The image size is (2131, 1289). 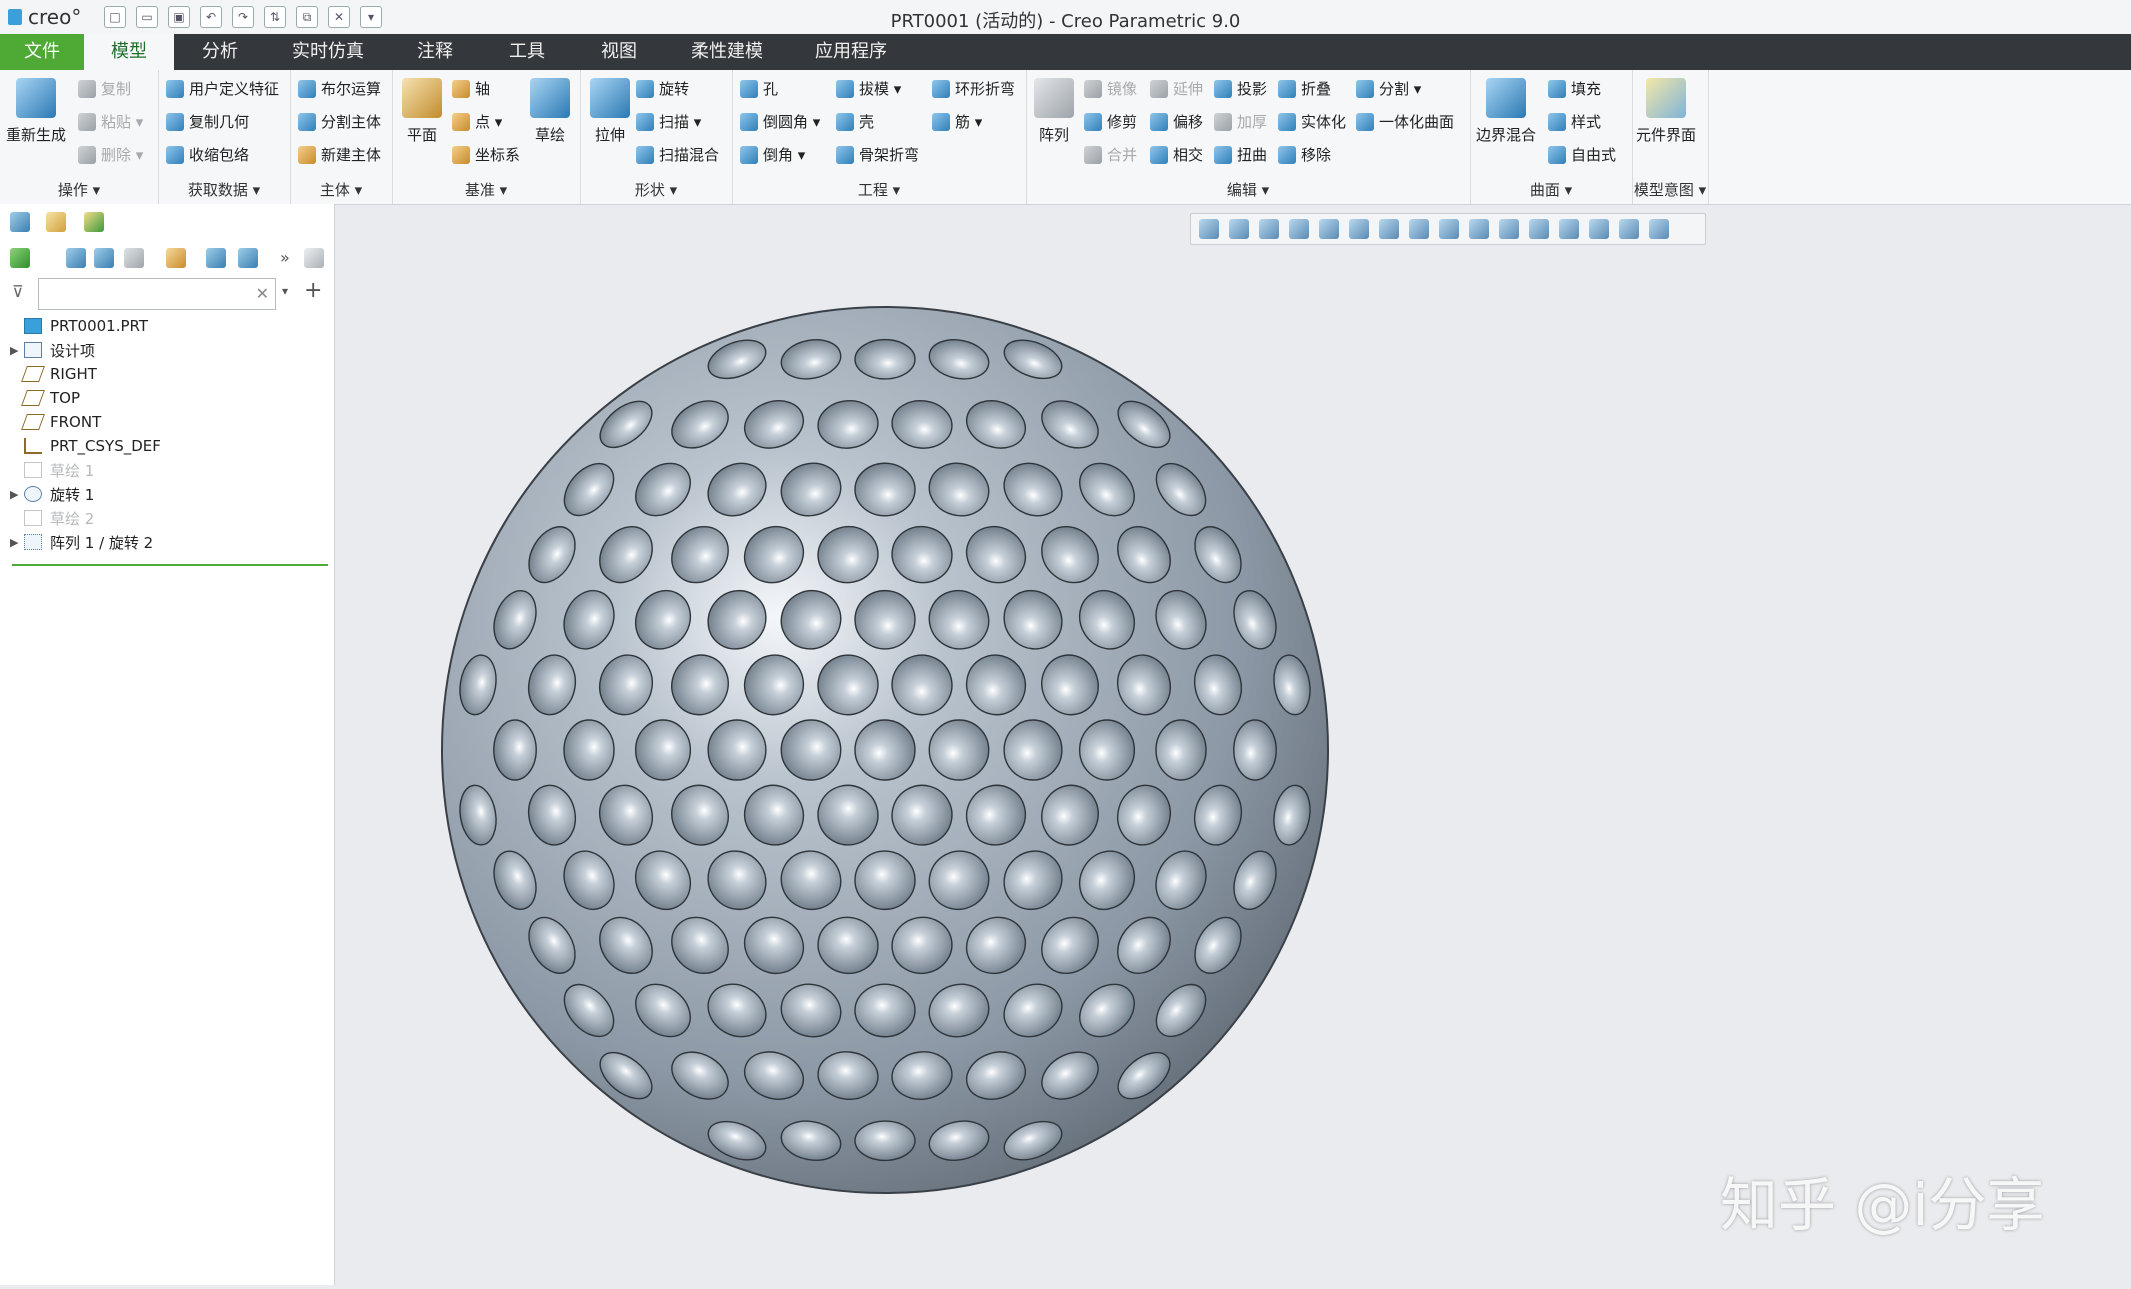 I want to click on tree-list-icon, so click(x=76, y=258).